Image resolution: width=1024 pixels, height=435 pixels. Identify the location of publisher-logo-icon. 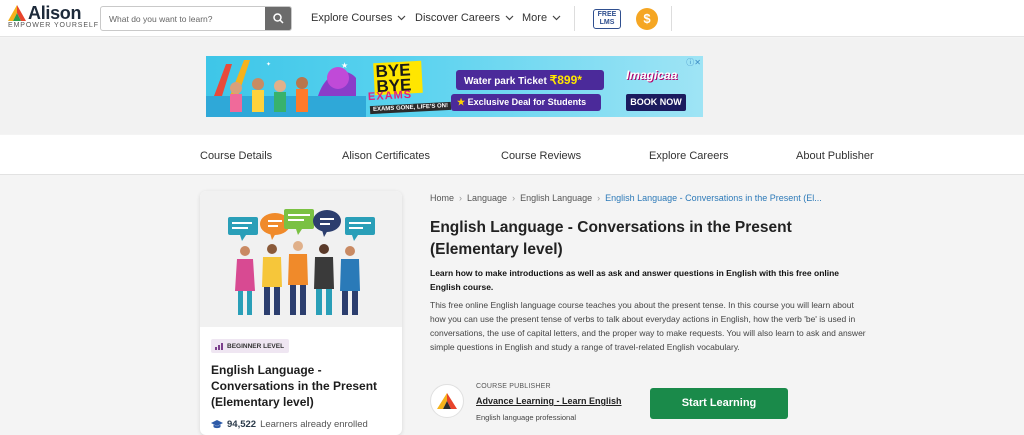
(447, 401).